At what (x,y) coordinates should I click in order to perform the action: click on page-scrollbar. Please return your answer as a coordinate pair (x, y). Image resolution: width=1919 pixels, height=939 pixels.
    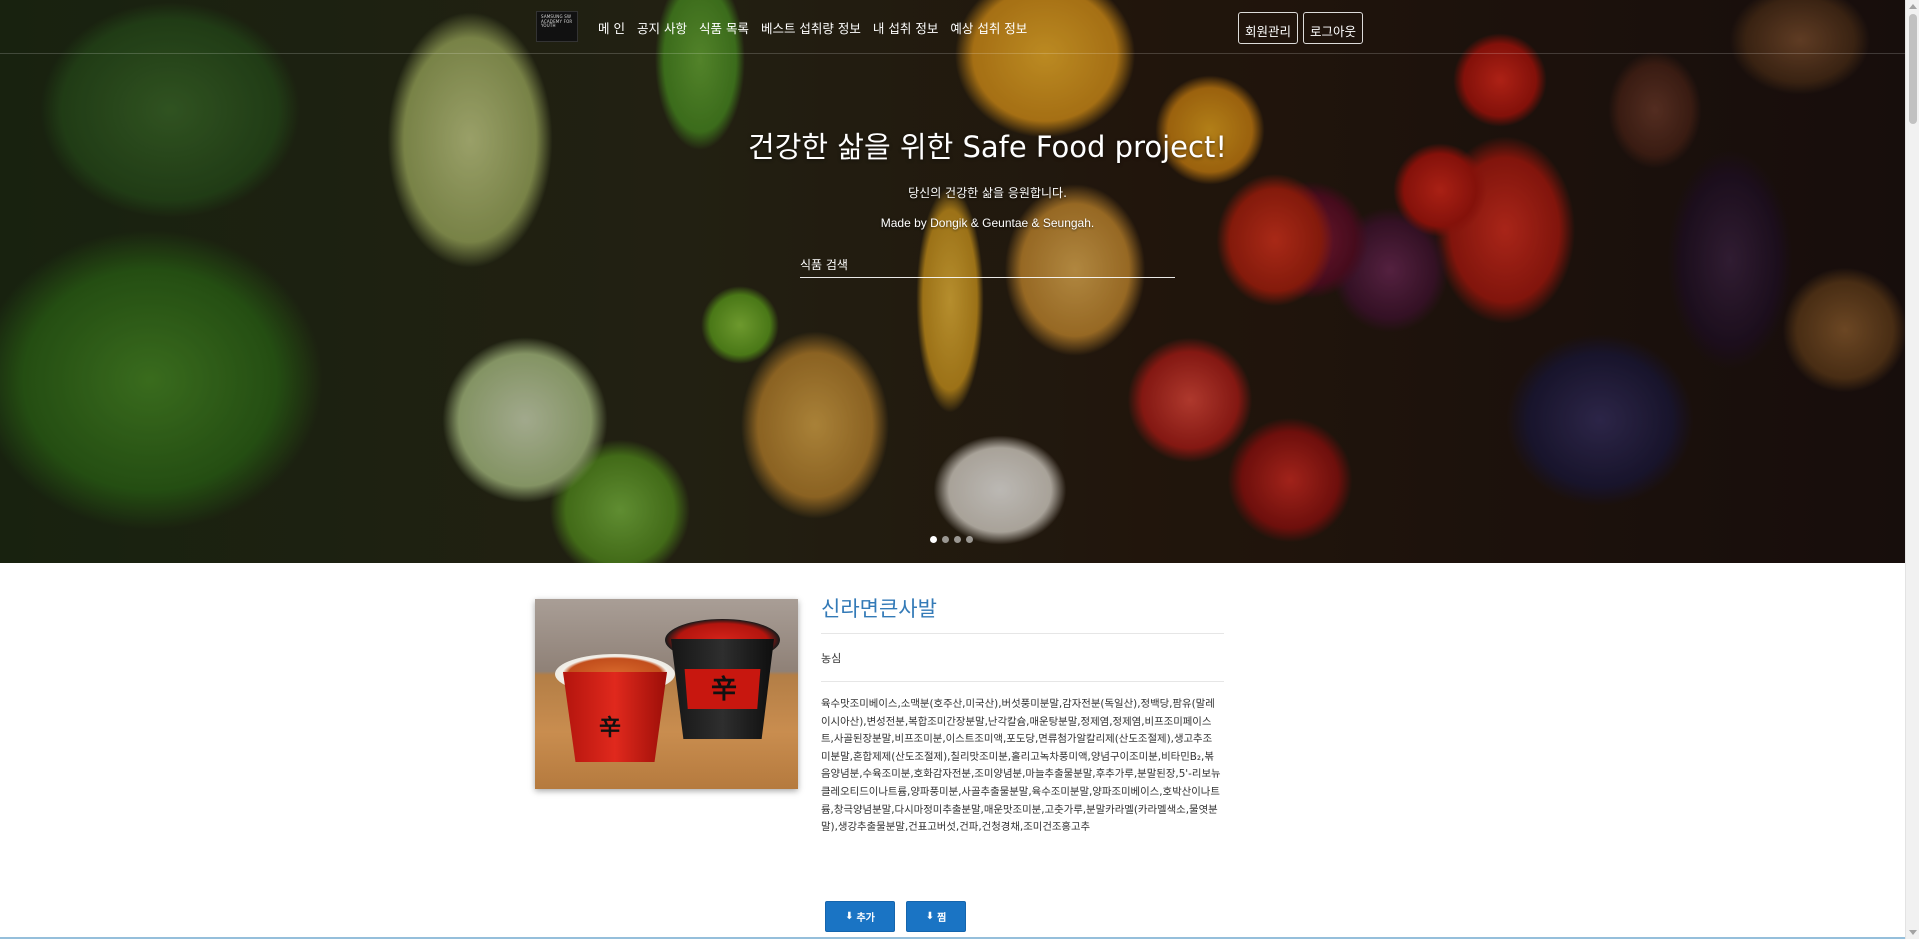
    Looking at the image, I should click on (1912, 469).